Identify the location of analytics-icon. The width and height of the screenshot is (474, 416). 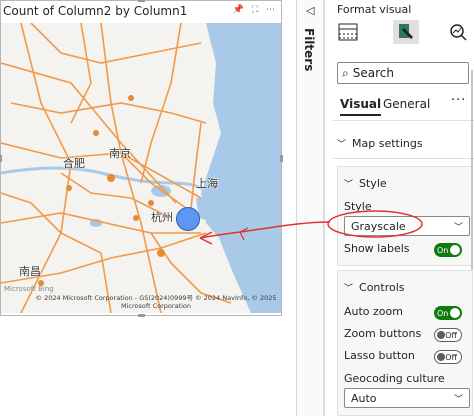
(458, 32).